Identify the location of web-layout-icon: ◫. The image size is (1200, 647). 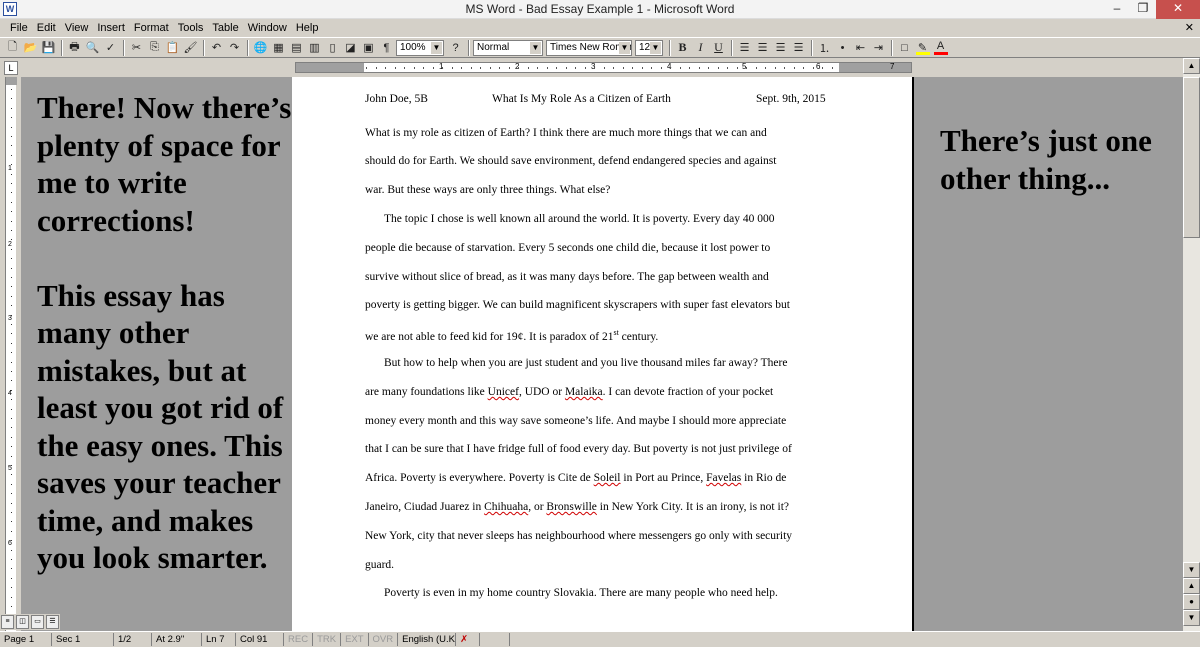
(22, 622).